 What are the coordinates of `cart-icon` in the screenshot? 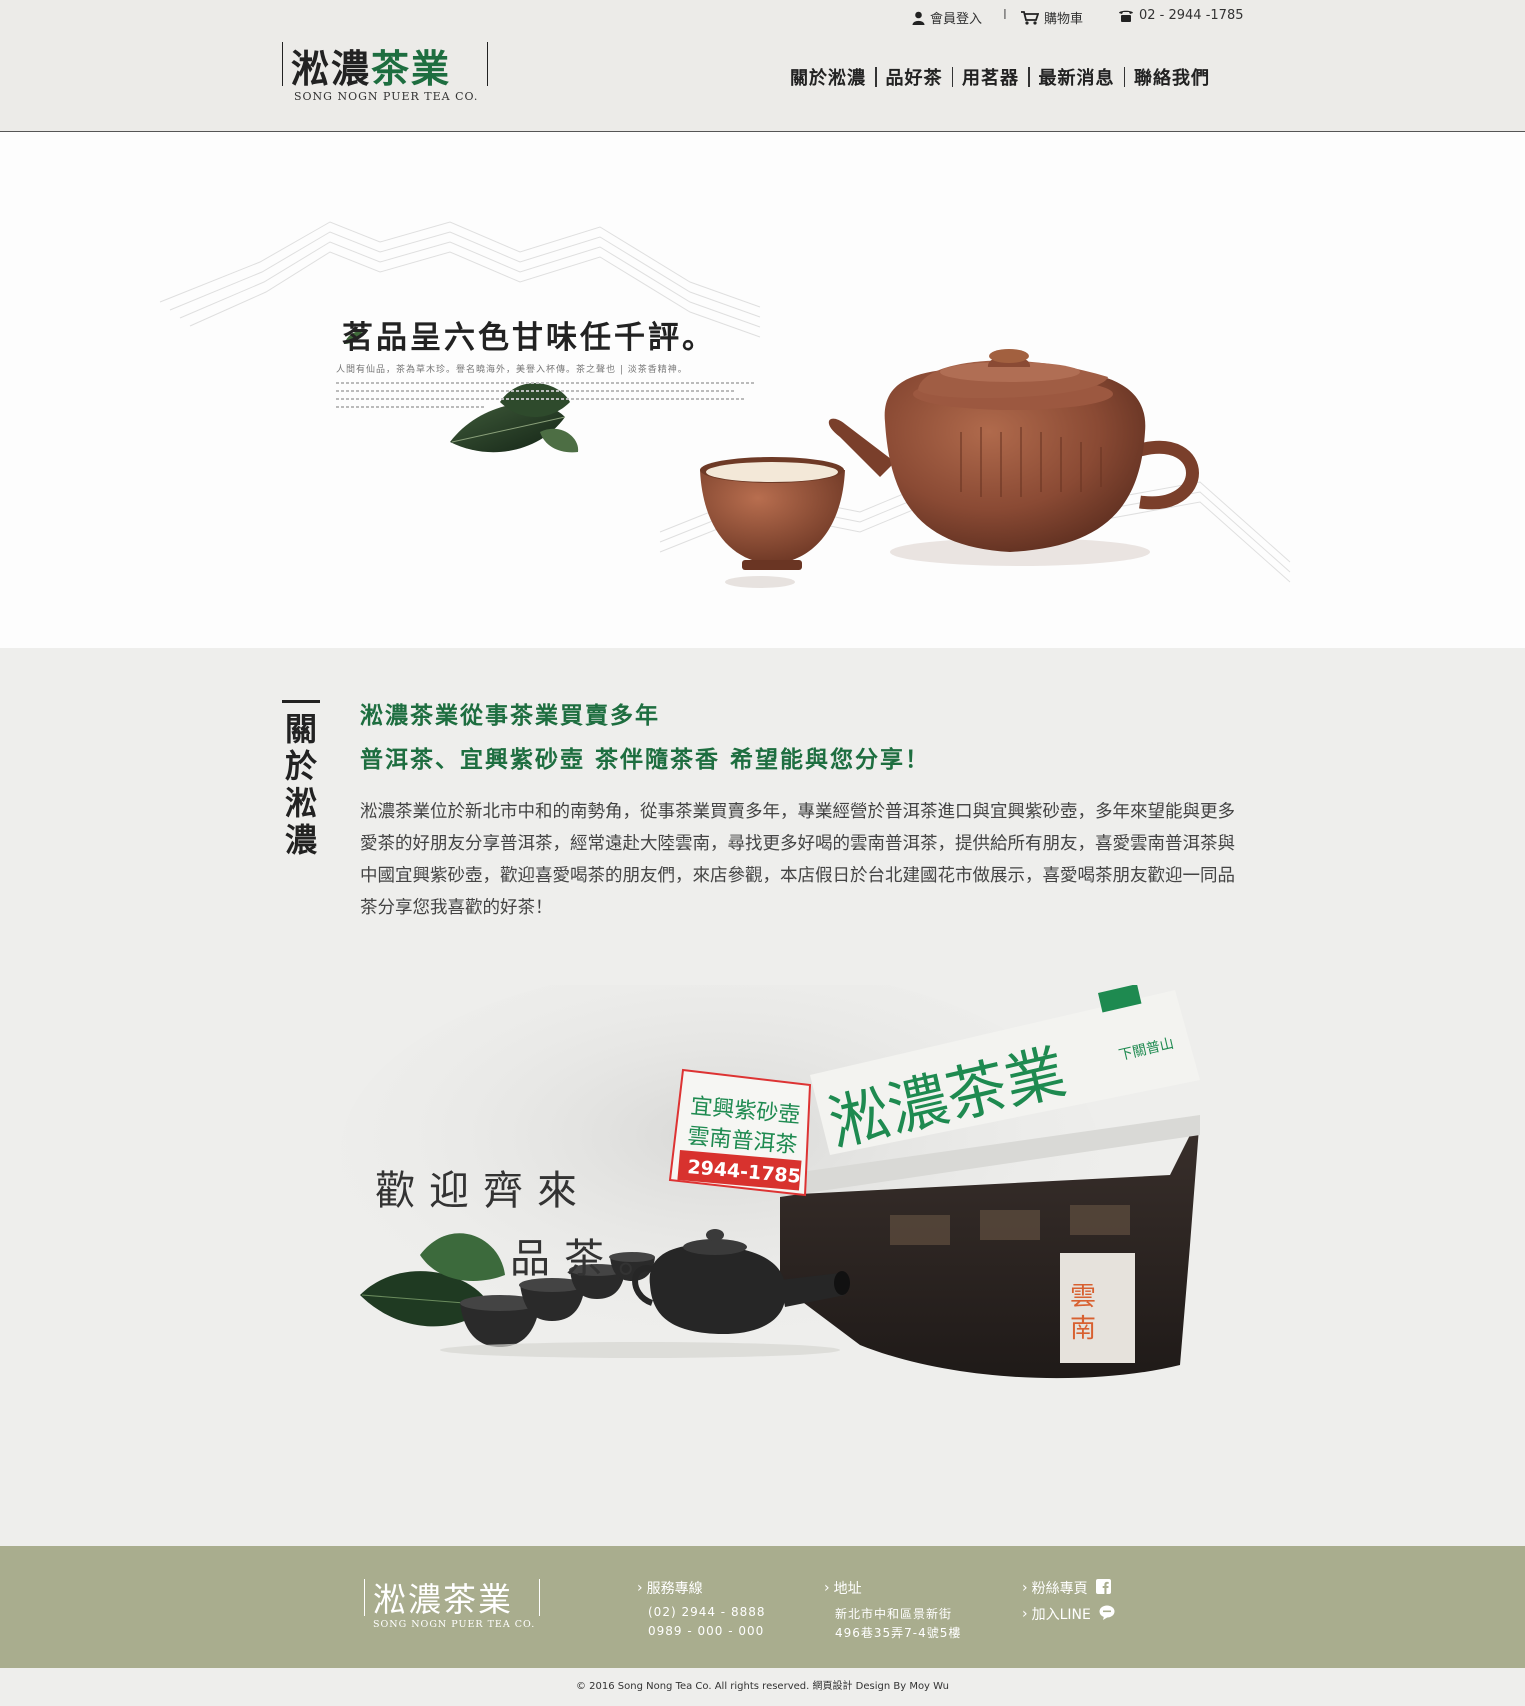 It's located at (1030, 17).